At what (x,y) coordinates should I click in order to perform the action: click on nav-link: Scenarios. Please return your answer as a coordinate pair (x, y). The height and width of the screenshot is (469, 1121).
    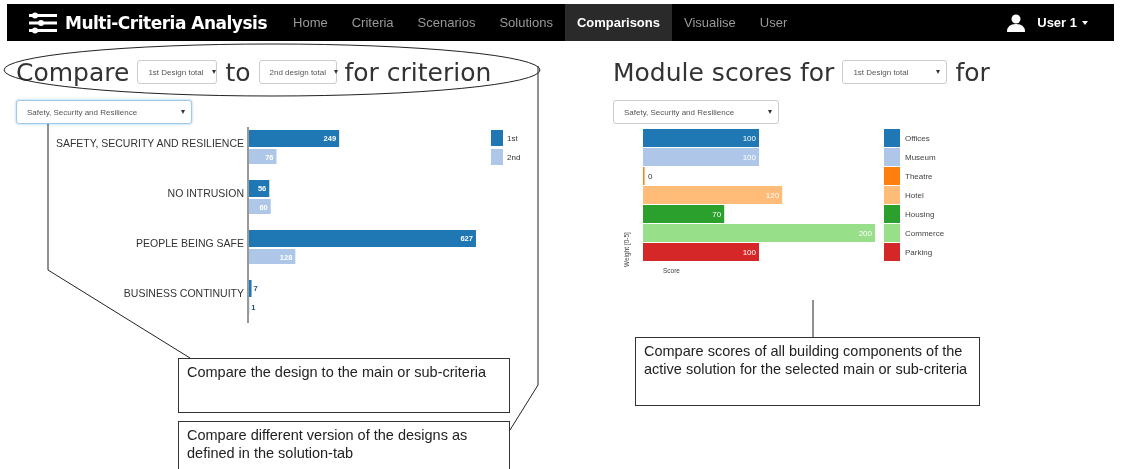
    Looking at the image, I should click on (446, 22).